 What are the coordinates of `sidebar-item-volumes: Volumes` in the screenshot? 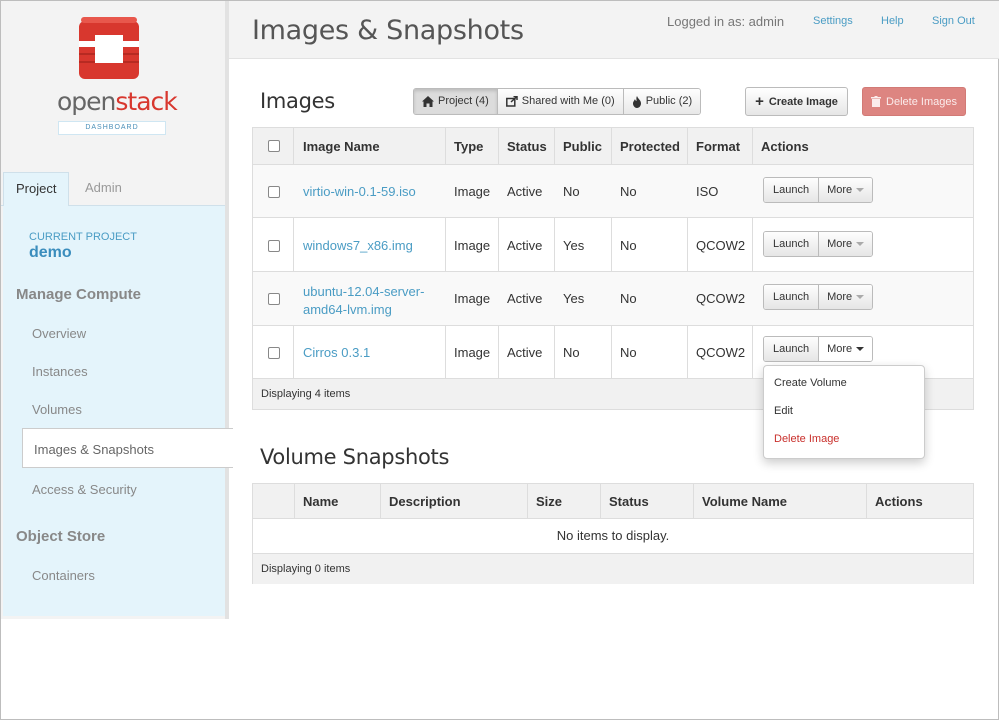 It's located at (57, 409).